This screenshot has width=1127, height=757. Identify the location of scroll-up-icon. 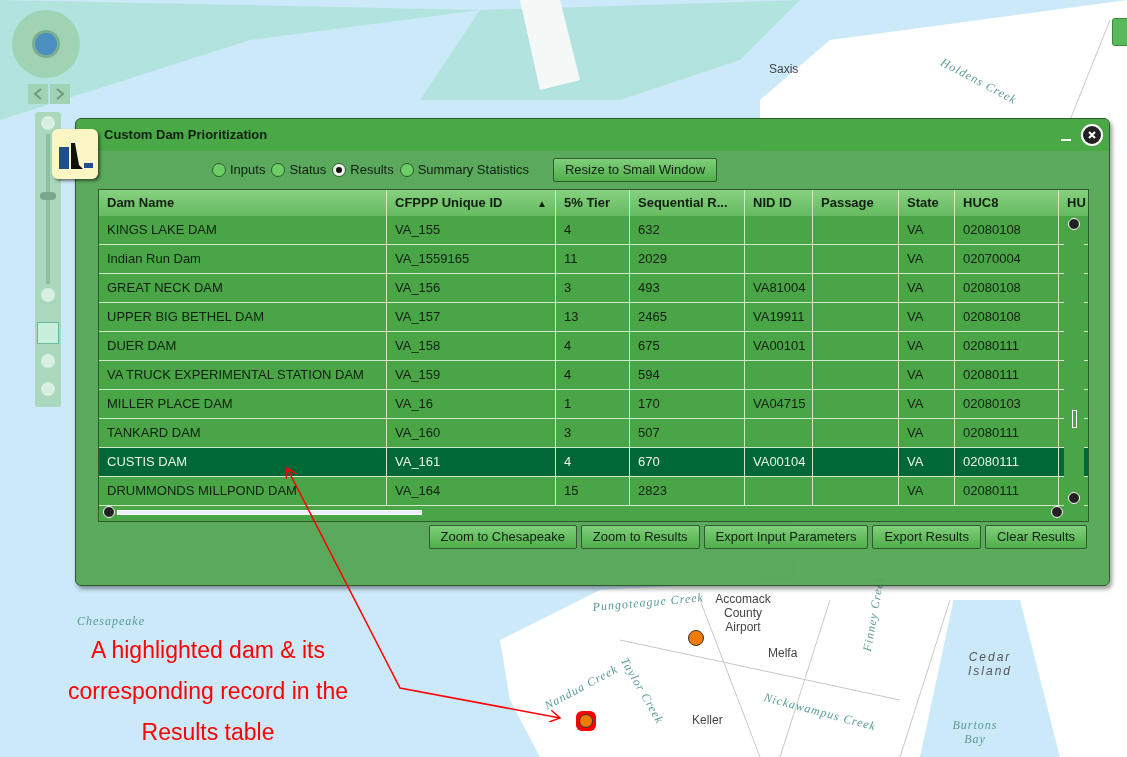
(1074, 224).